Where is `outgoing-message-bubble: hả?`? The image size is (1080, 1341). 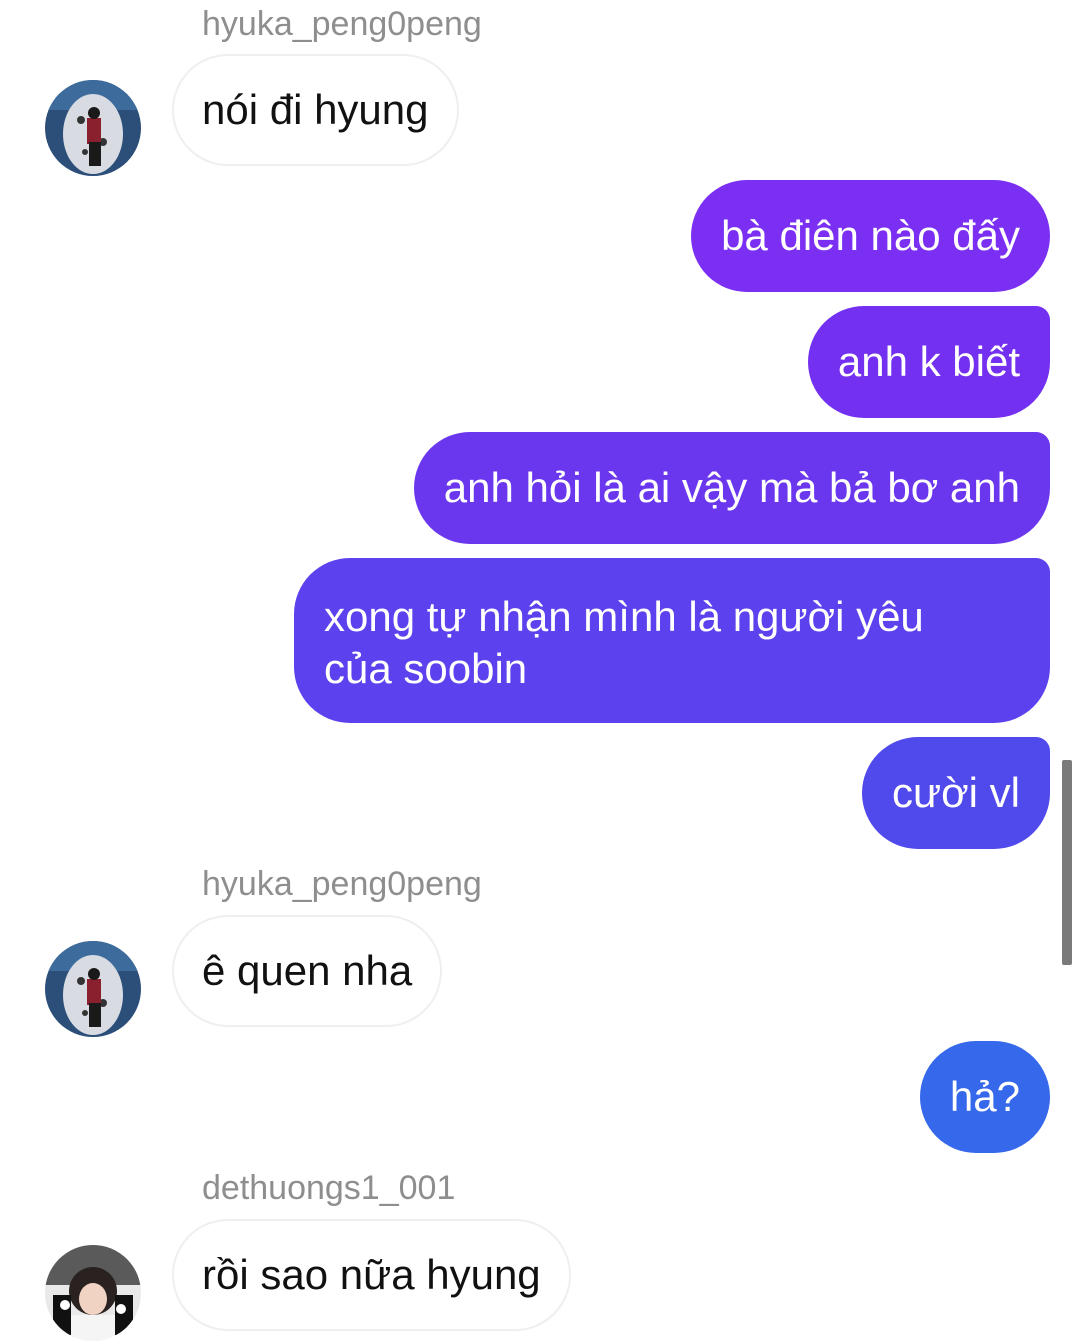
outgoing-message-bubble: hả? is located at coordinates (984, 1097).